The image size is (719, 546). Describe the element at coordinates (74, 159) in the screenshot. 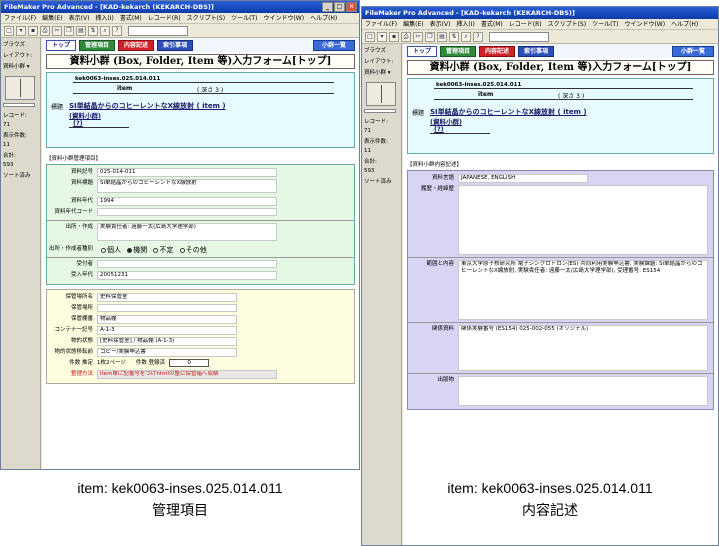

I see `section-label: 【資料小群管理項目】` at that location.